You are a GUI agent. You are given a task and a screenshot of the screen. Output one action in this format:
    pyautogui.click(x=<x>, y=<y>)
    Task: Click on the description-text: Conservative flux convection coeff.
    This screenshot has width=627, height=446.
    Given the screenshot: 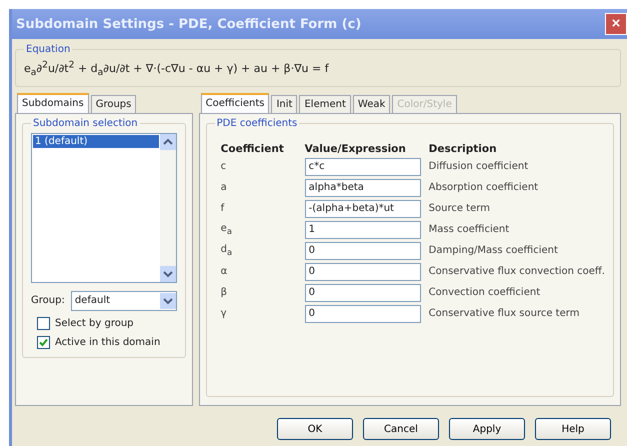 What is the action you would take?
    pyautogui.click(x=516, y=272)
    